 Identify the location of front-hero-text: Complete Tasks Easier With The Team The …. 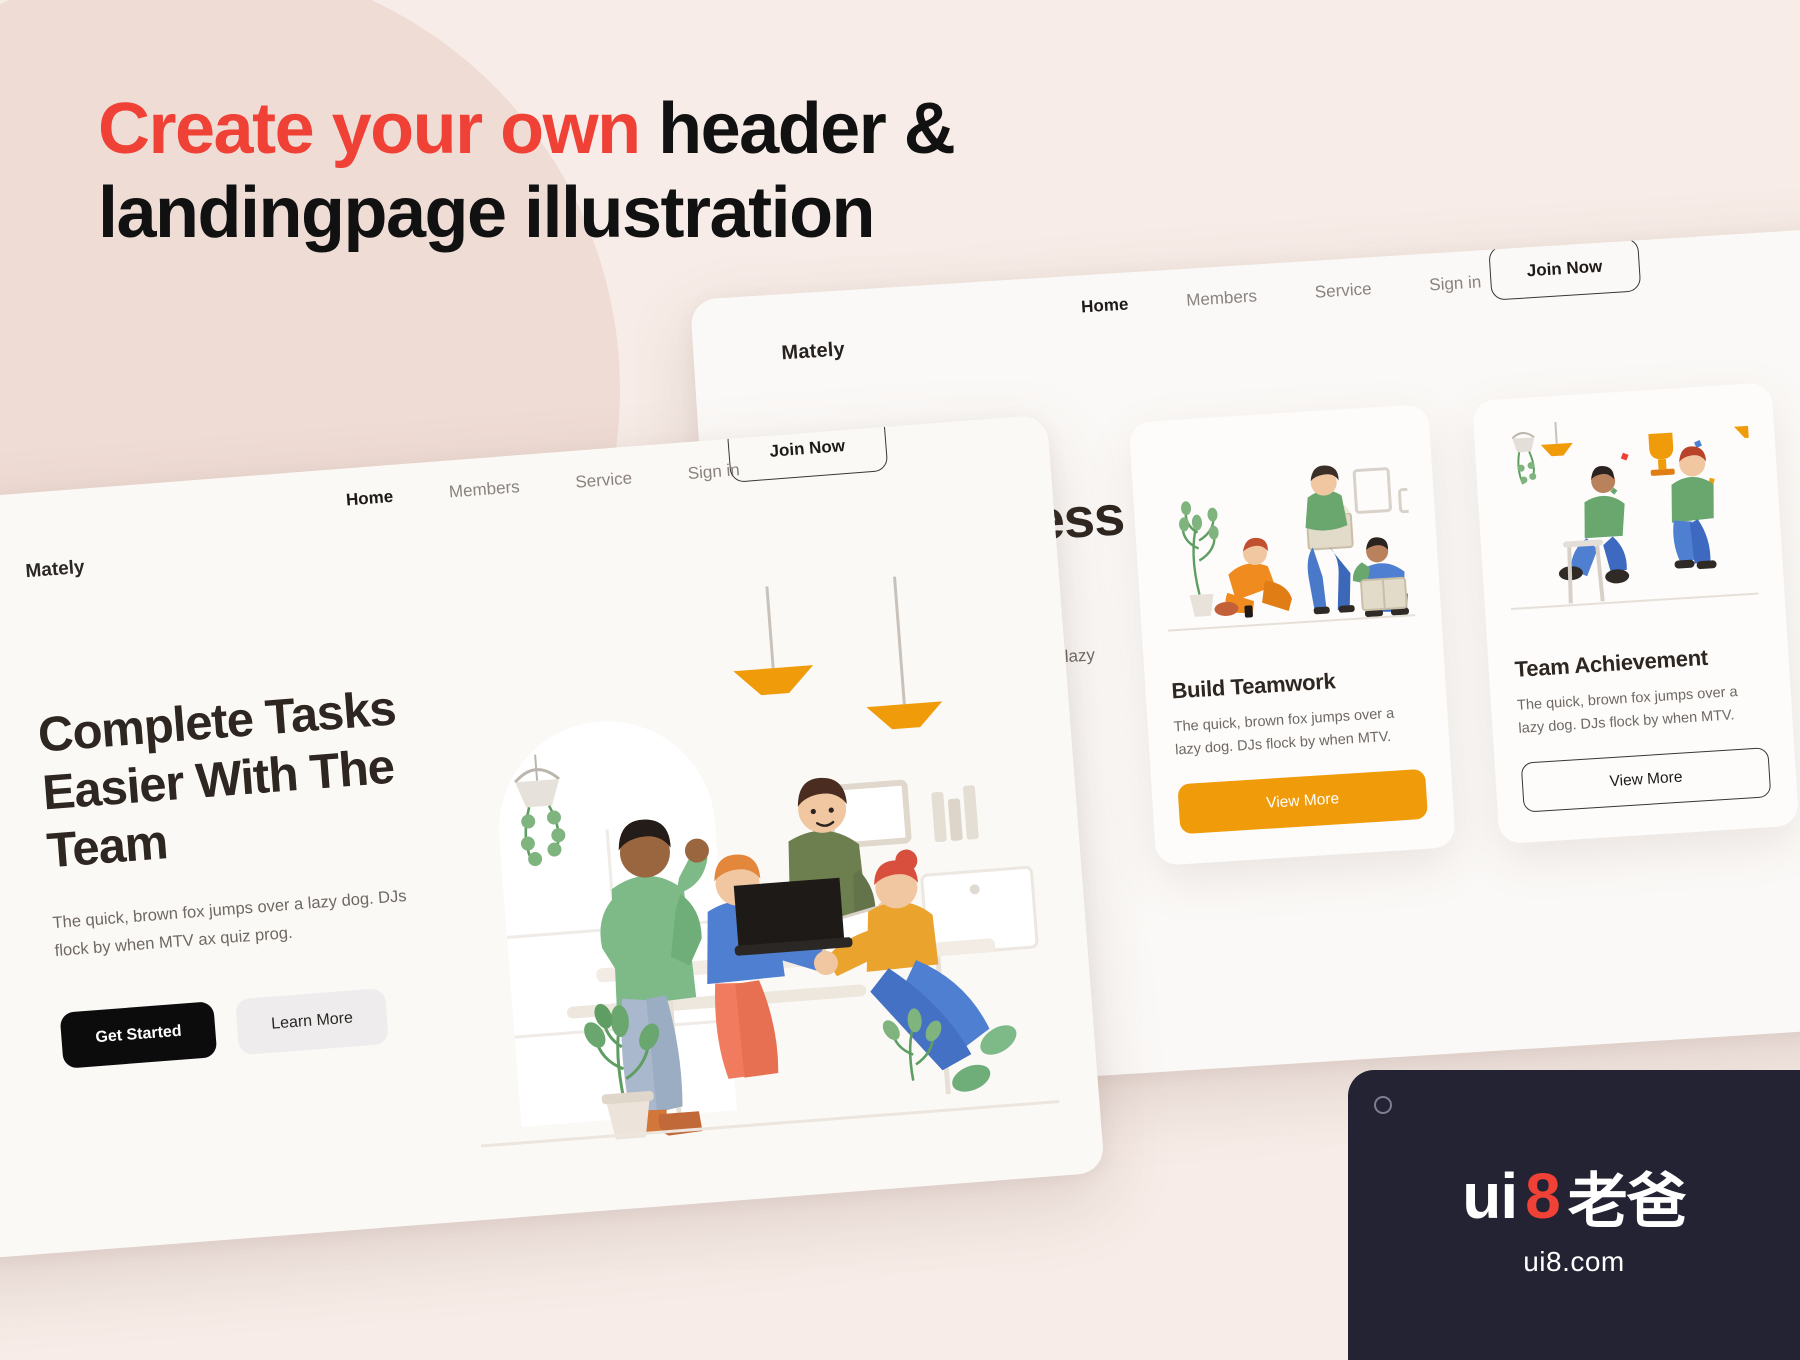
(264, 872).